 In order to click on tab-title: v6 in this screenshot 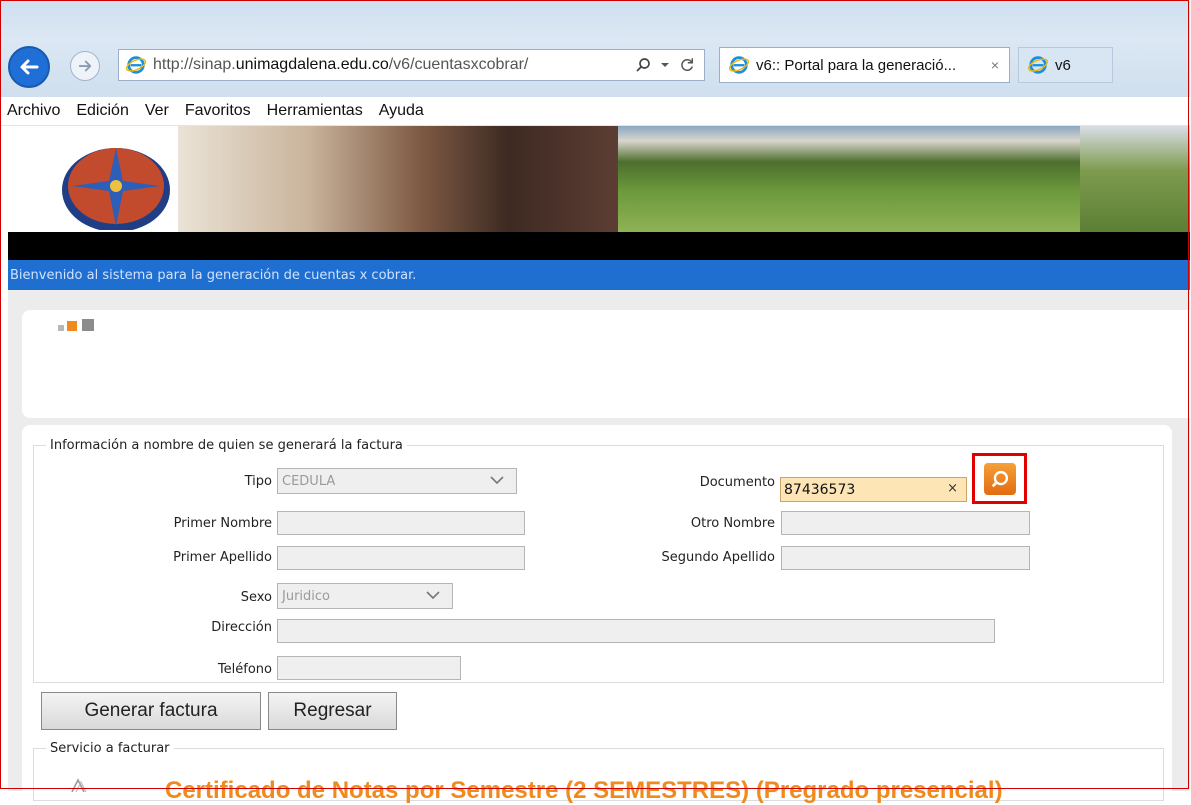, I will do `click(1063, 65)`.